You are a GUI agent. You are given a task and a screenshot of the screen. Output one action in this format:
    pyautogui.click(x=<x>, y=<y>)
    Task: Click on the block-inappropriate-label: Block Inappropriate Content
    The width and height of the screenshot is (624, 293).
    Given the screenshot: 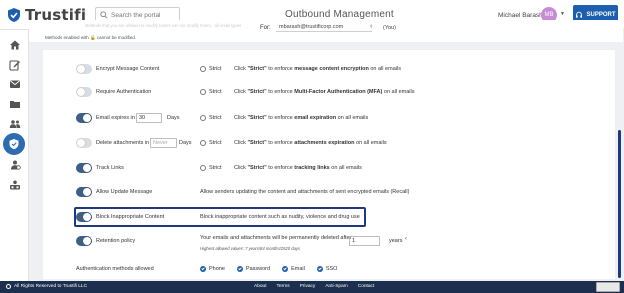 What is the action you would take?
    pyautogui.click(x=130, y=217)
    